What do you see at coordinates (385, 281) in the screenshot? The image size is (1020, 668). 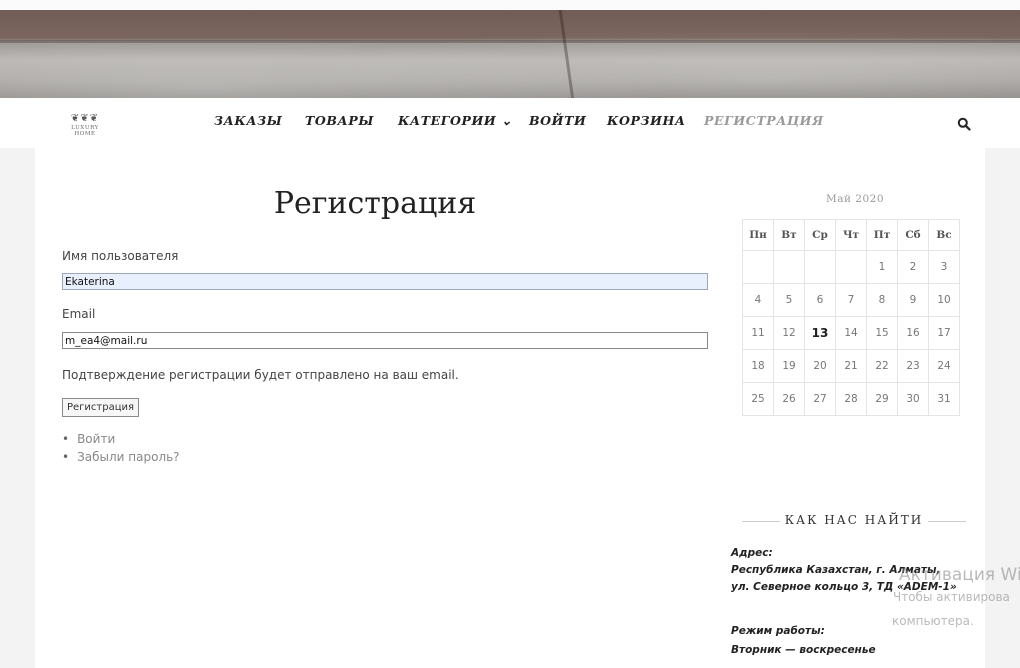 I see `username-input` at bounding box center [385, 281].